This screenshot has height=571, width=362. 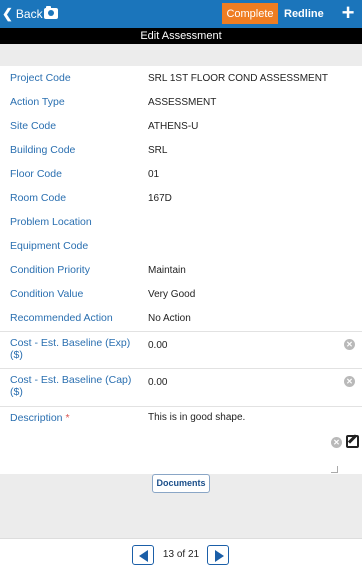 I want to click on field-label: Project Code, so click(x=40, y=78).